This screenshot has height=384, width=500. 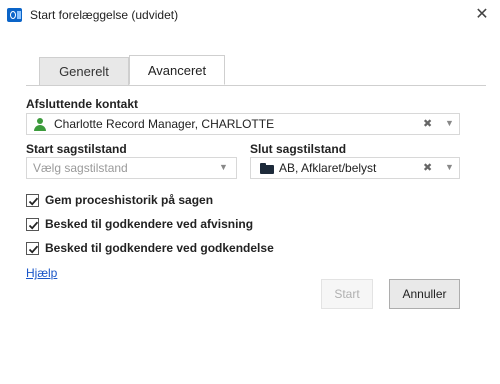 I want to click on checkbox-label: Besked til godkendere ved godkendelse, so click(x=159, y=248).